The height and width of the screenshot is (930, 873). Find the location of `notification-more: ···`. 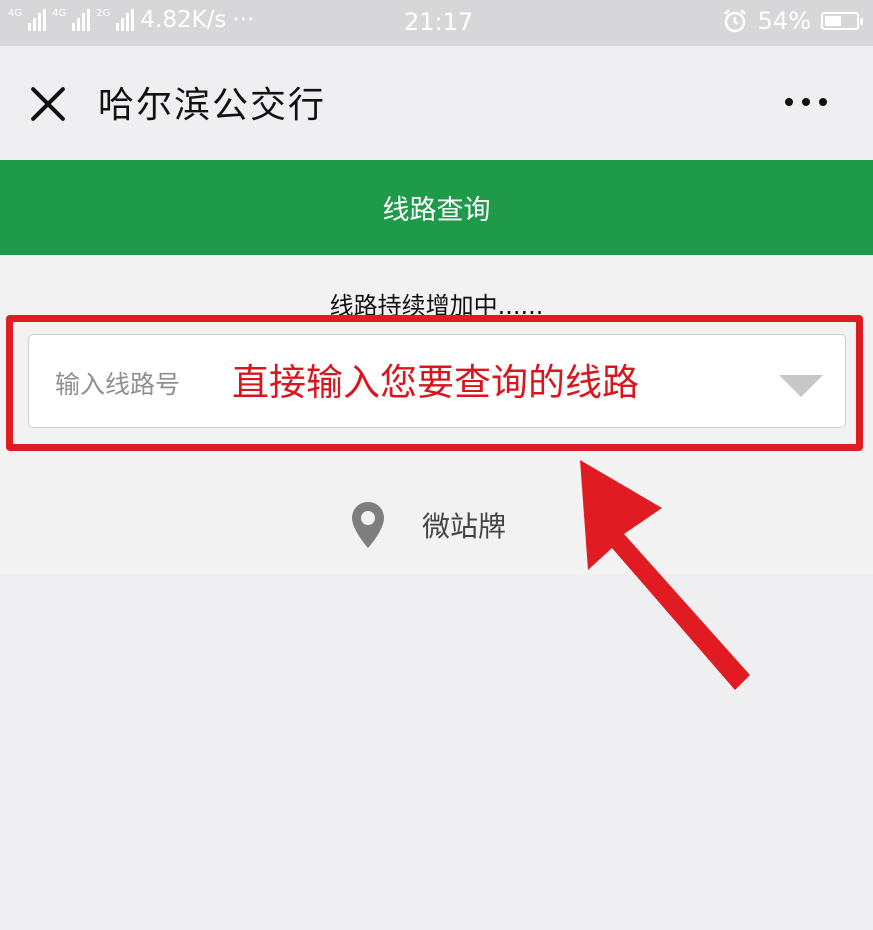

notification-more: ··· is located at coordinates (243, 20).